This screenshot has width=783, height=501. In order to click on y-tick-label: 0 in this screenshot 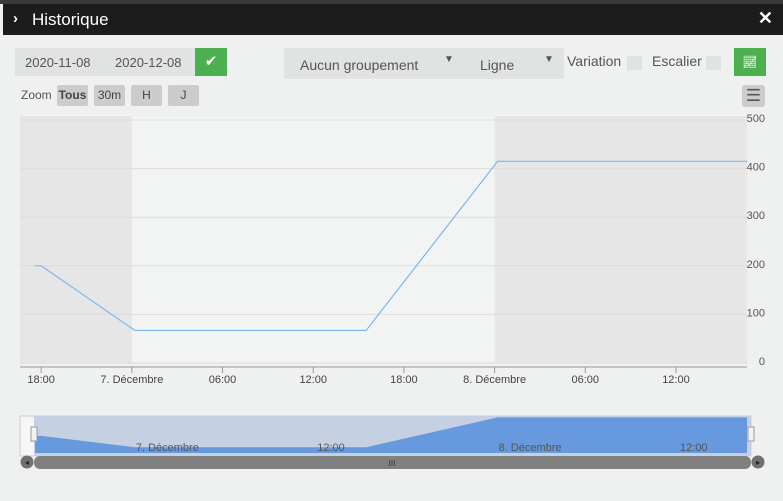, I will do `click(762, 362)`.